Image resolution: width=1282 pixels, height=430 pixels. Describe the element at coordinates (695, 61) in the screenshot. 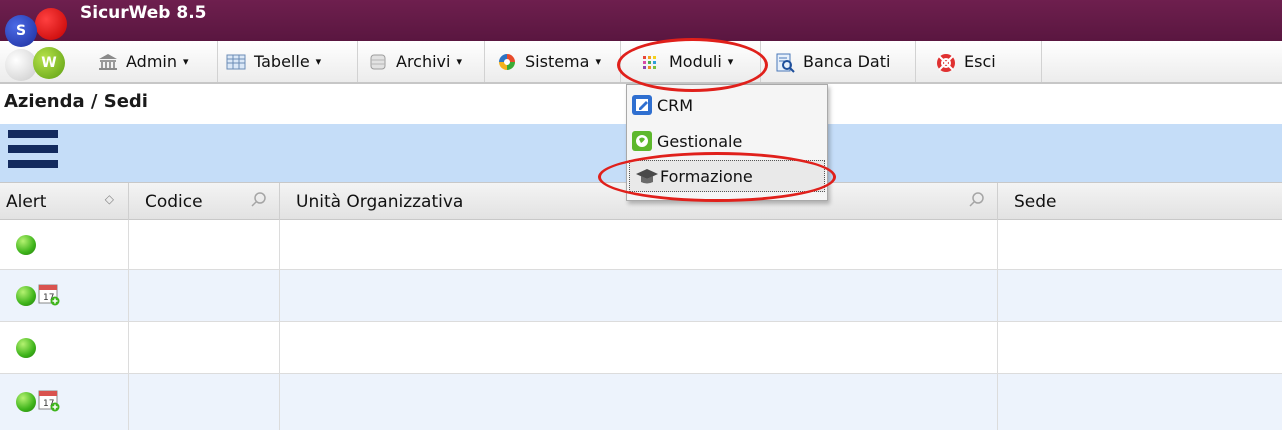

I see `menu-moduli-label: Moduli` at that location.